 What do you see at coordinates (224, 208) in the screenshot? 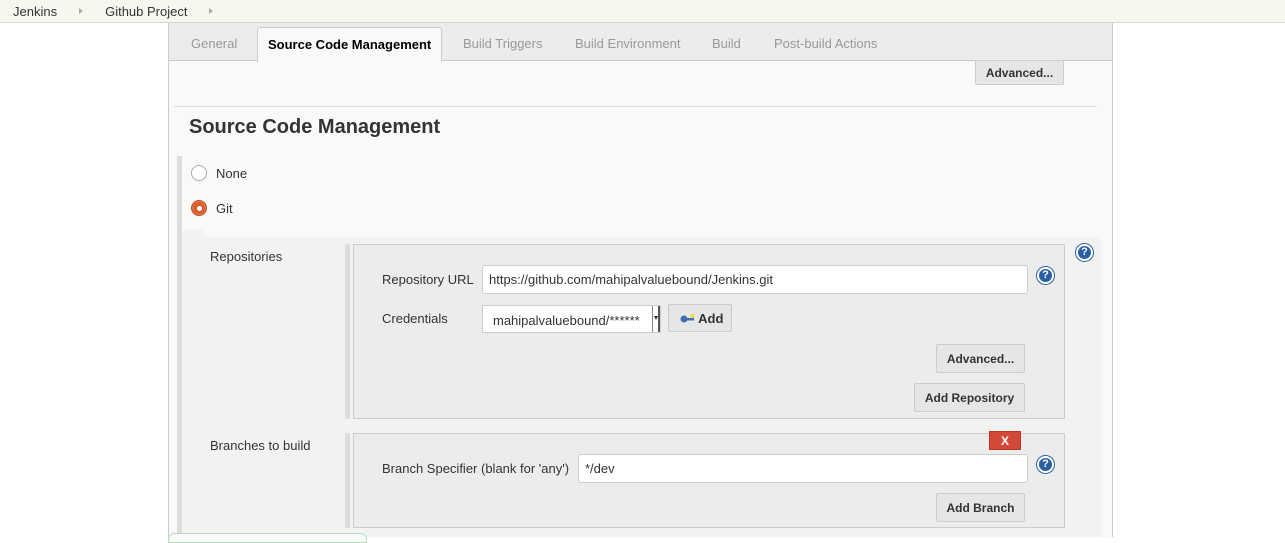
I see `radio-git-label: Git` at bounding box center [224, 208].